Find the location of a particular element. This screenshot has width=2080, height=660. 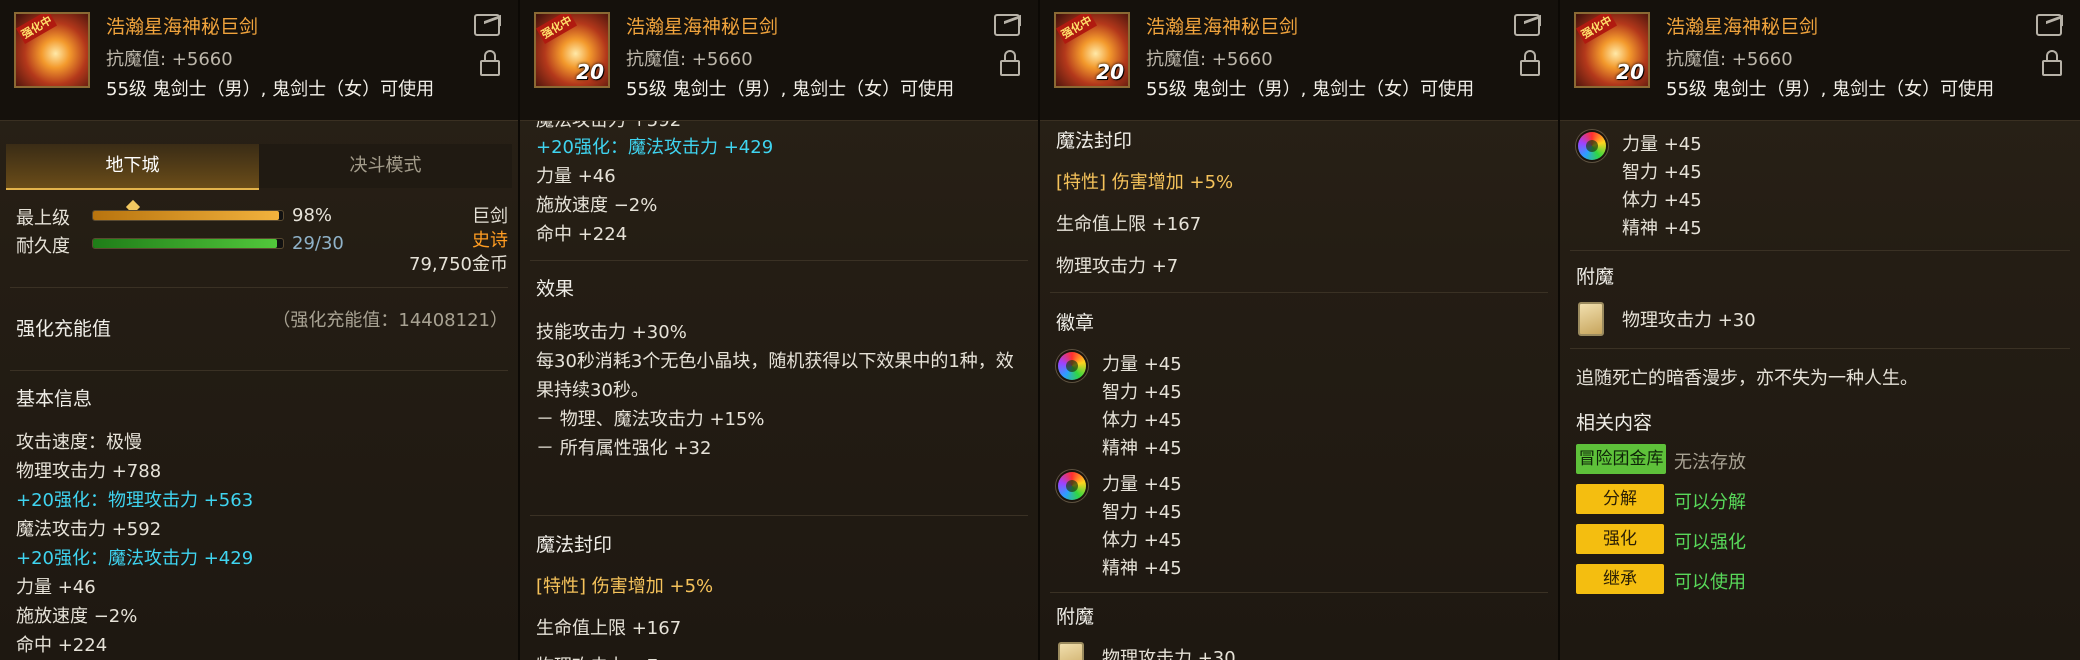

grade-value: 98% is located at coordinates (312, 215).